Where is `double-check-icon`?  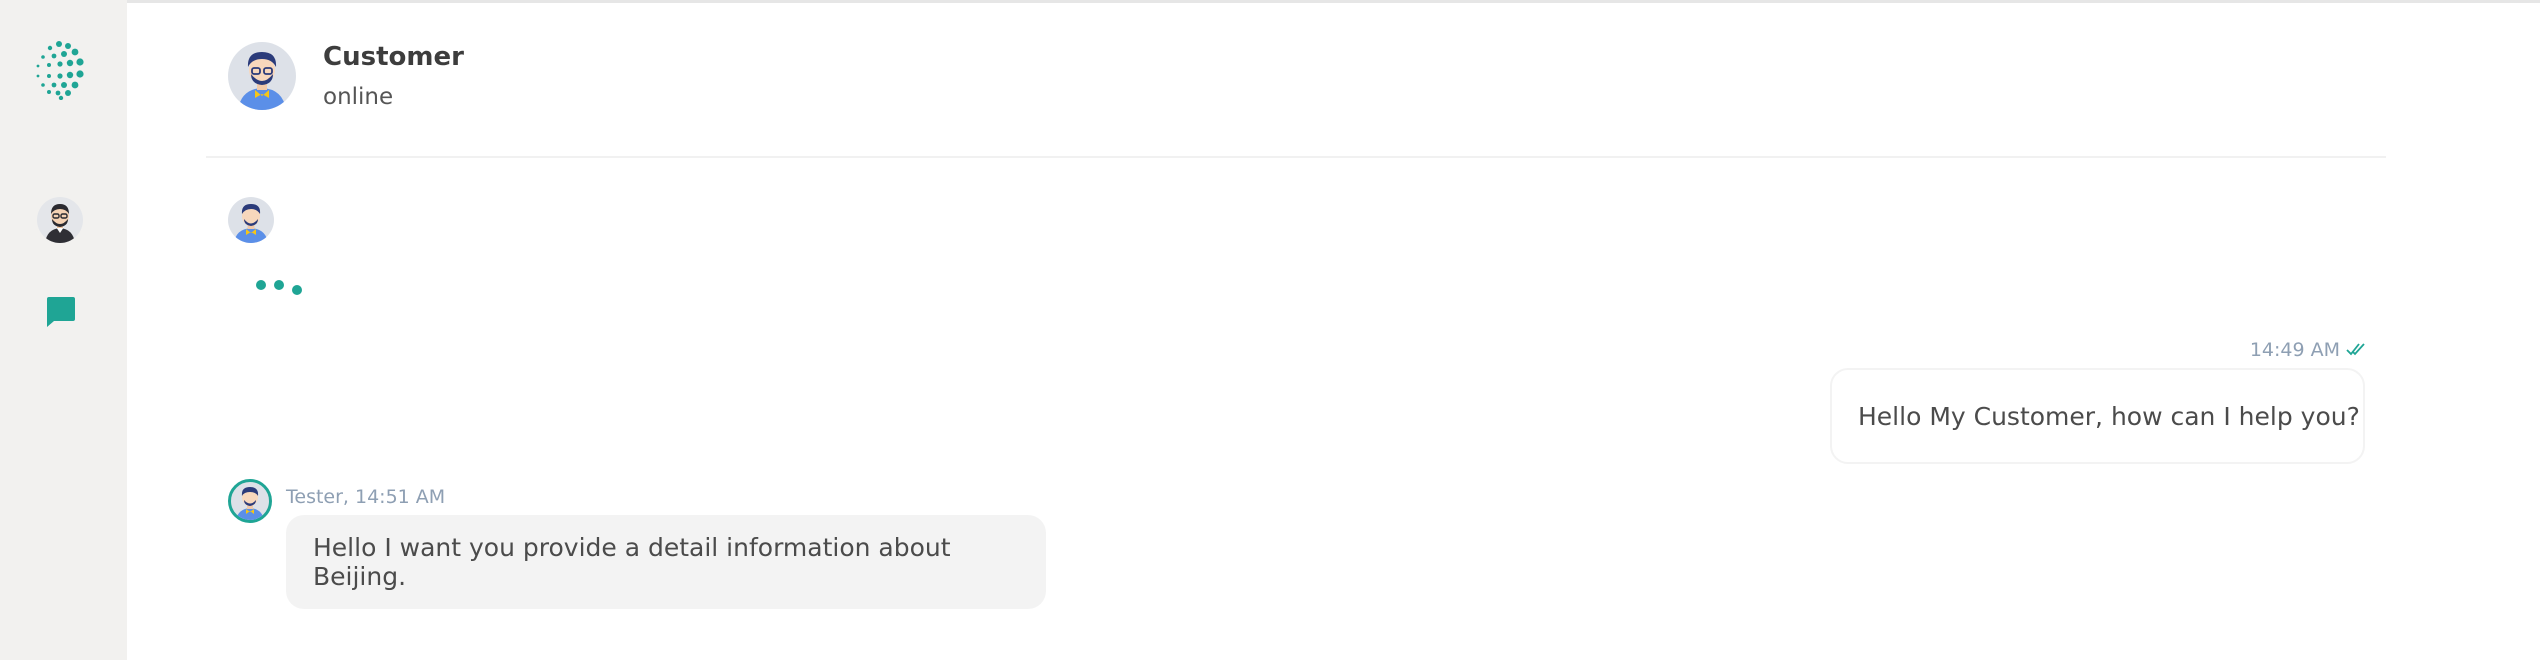 double-check-icon is located at coordinates (2356, 350).